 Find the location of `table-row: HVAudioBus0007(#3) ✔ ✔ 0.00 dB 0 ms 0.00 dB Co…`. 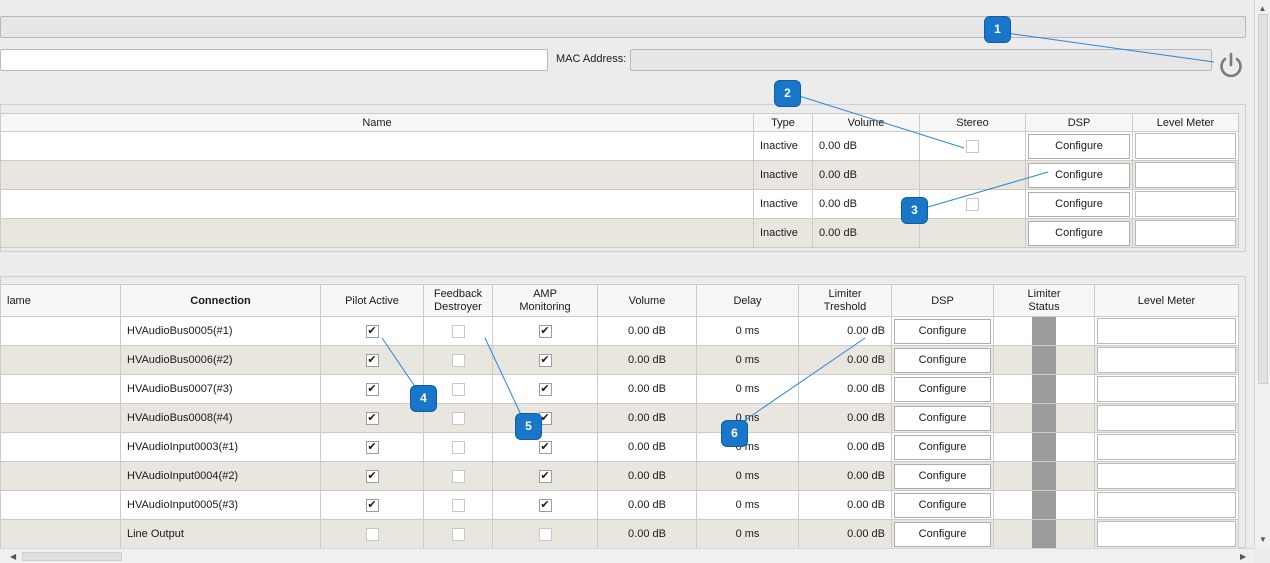

table-row: HVAudioBus0007(#3) ✔ ✔ 0.00 dB 0 ms 0.00 dB Co… is located at coordinates (619, 389).